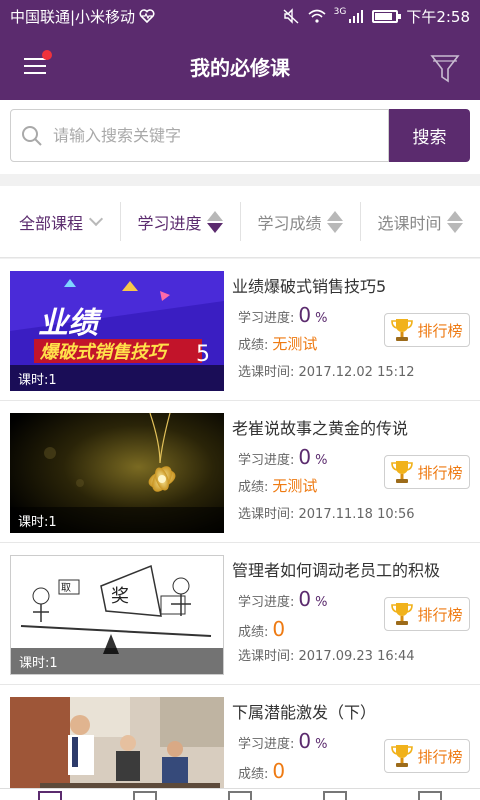  What do you see at coordinates (32, 135) in the screenshot?
I see `search-icon` at bounding box center [32, 135].